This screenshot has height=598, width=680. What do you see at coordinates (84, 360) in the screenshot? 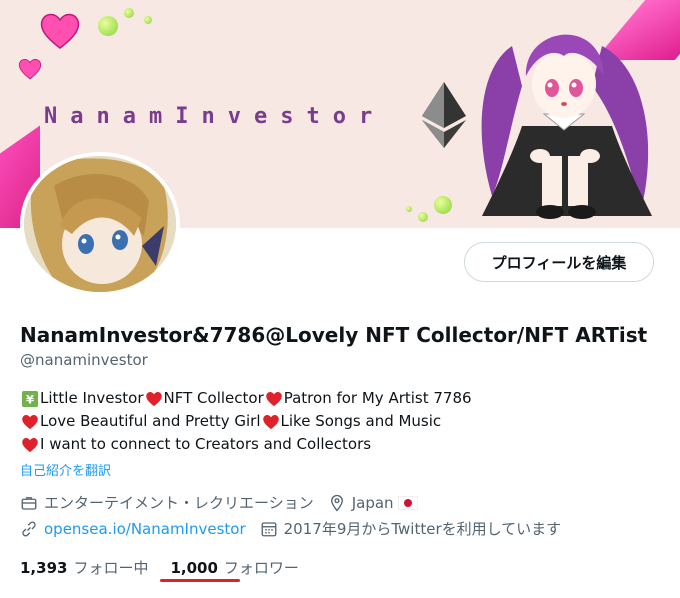
I see `user-handle: @nanaminvestor` at bounding box center [84, 360].